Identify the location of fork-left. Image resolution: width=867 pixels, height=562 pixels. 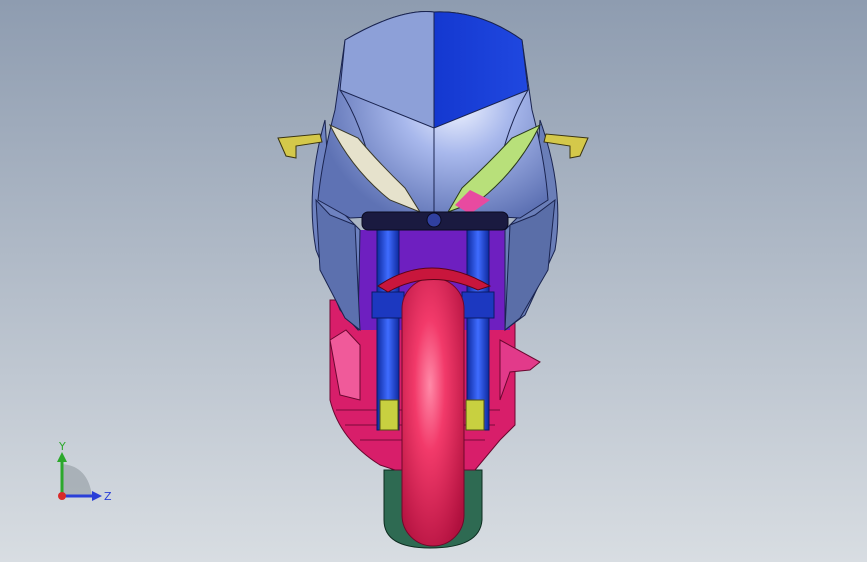
(388, 325).